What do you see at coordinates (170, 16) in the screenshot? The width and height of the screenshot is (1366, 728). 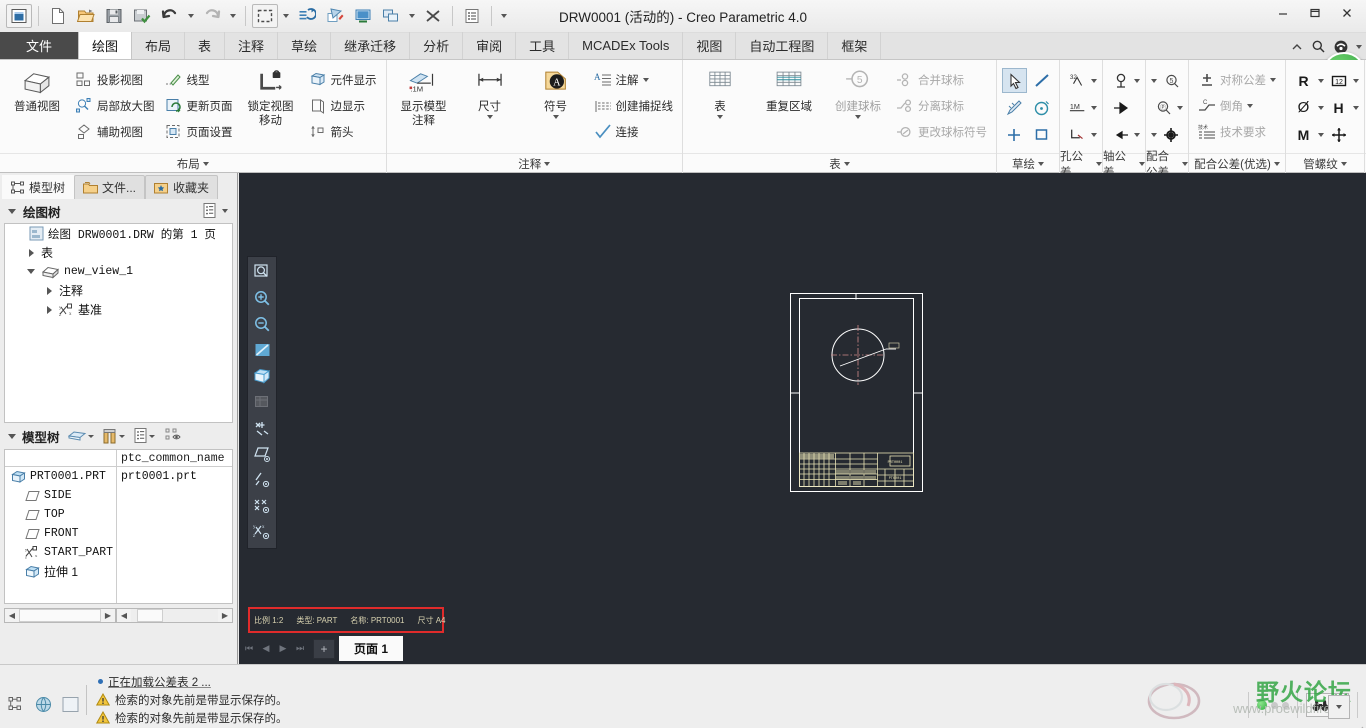 I see `undo-icon` at bounding box center [170, 16].